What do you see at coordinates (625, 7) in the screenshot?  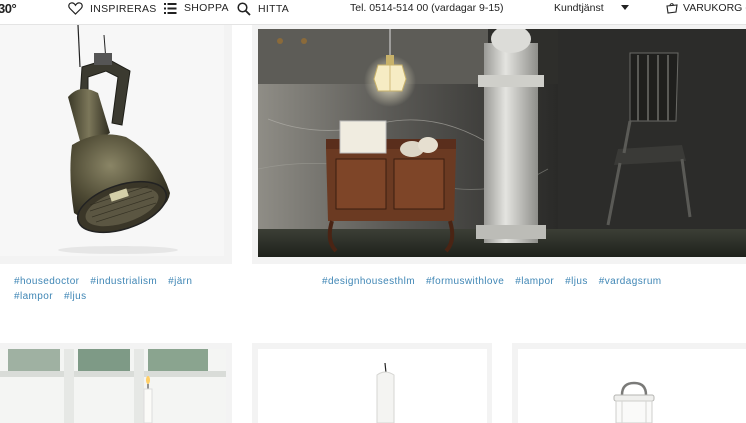 I see `chevron-down-icon` at bounding box center [625, 7].